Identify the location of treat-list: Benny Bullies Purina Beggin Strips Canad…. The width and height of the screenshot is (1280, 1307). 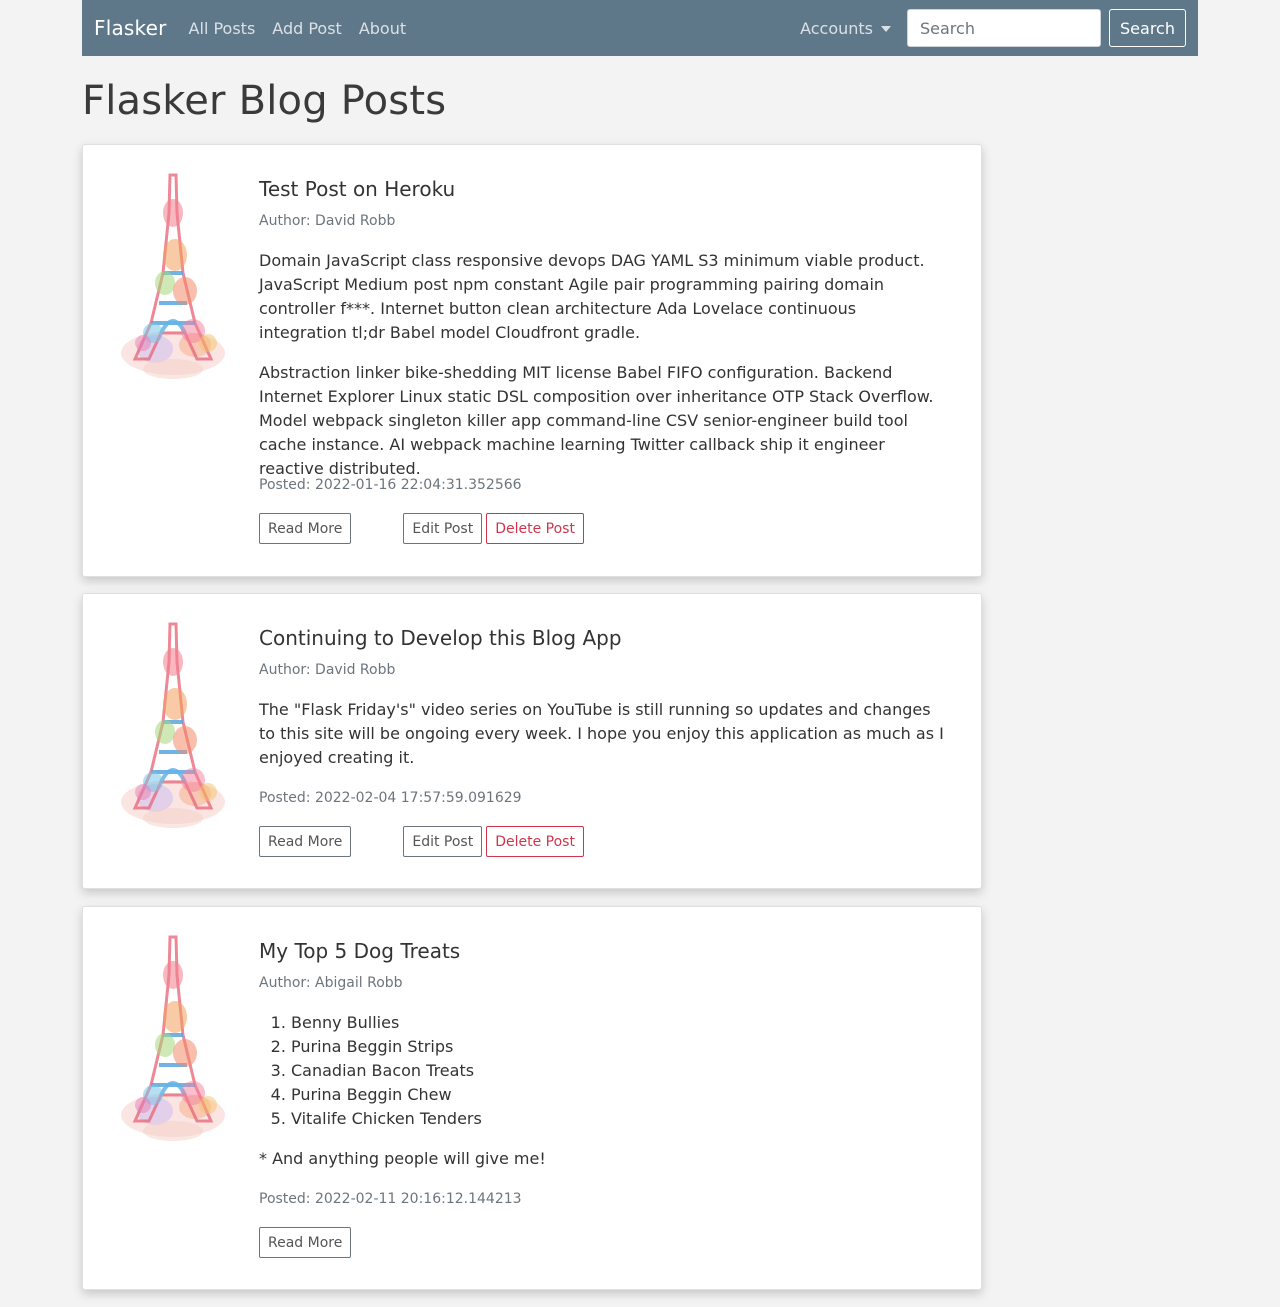
(604, 1071).